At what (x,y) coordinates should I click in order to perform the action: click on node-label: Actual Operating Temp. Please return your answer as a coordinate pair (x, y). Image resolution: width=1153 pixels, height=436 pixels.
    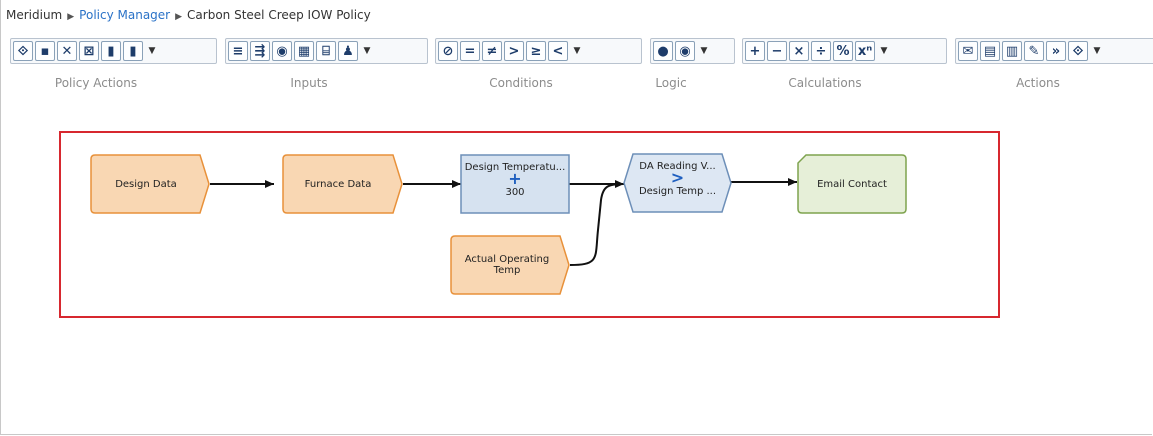
    Looking at the image, I should click on (507, 265).